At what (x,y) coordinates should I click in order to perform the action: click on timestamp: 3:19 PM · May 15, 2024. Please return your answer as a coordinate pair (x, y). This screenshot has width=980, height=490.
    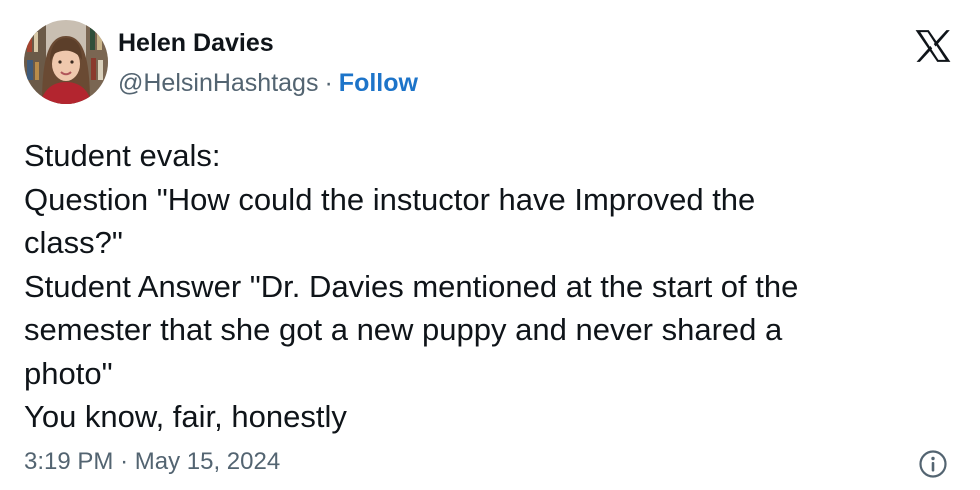
    Looking at the image, I should click on (152, 462).